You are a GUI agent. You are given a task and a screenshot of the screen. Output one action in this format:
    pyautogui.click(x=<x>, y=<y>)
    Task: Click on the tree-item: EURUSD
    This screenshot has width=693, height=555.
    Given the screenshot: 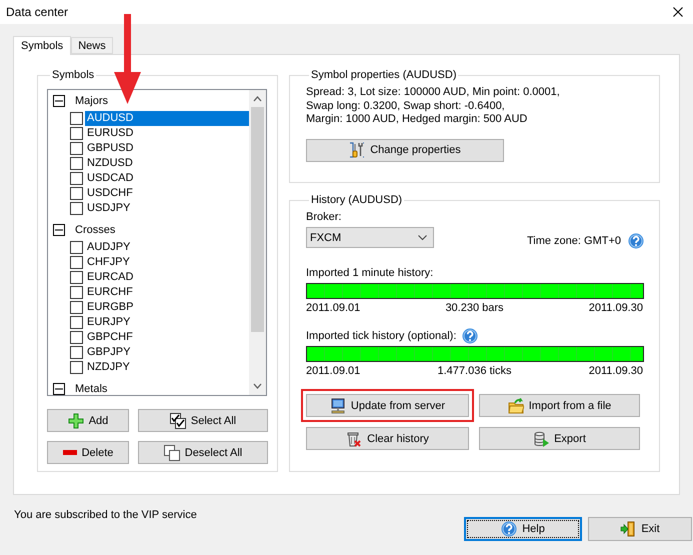 What is the action you would take?
    pyautogui.click(x=167, y=133)
    